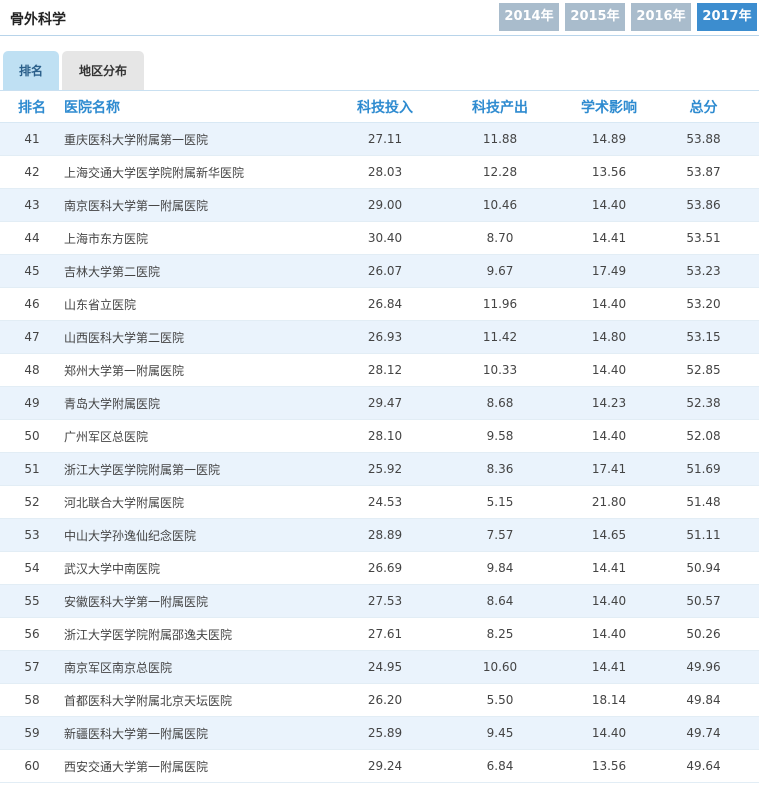 Image resolution: width=759 pixels, height=786 pixels. I want to click on rank-cell: 51, so click(32, 469).